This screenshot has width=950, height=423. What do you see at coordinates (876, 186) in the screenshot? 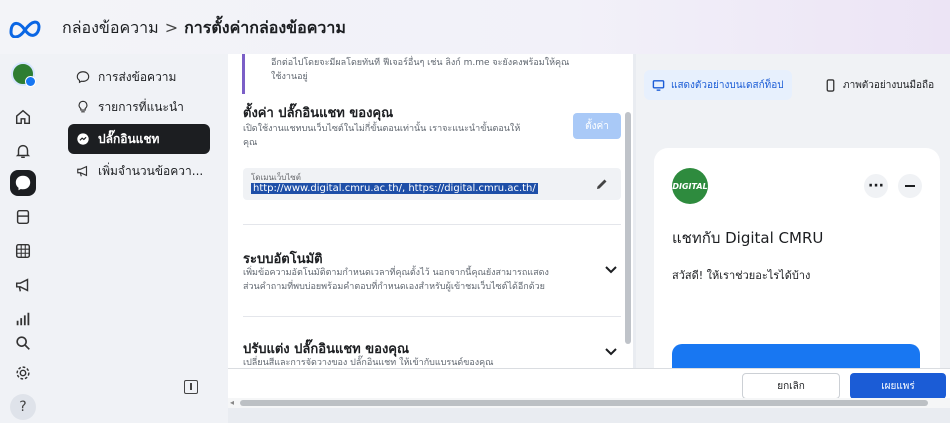
I see `more-icon: ···` at bounding box center [876, 186].